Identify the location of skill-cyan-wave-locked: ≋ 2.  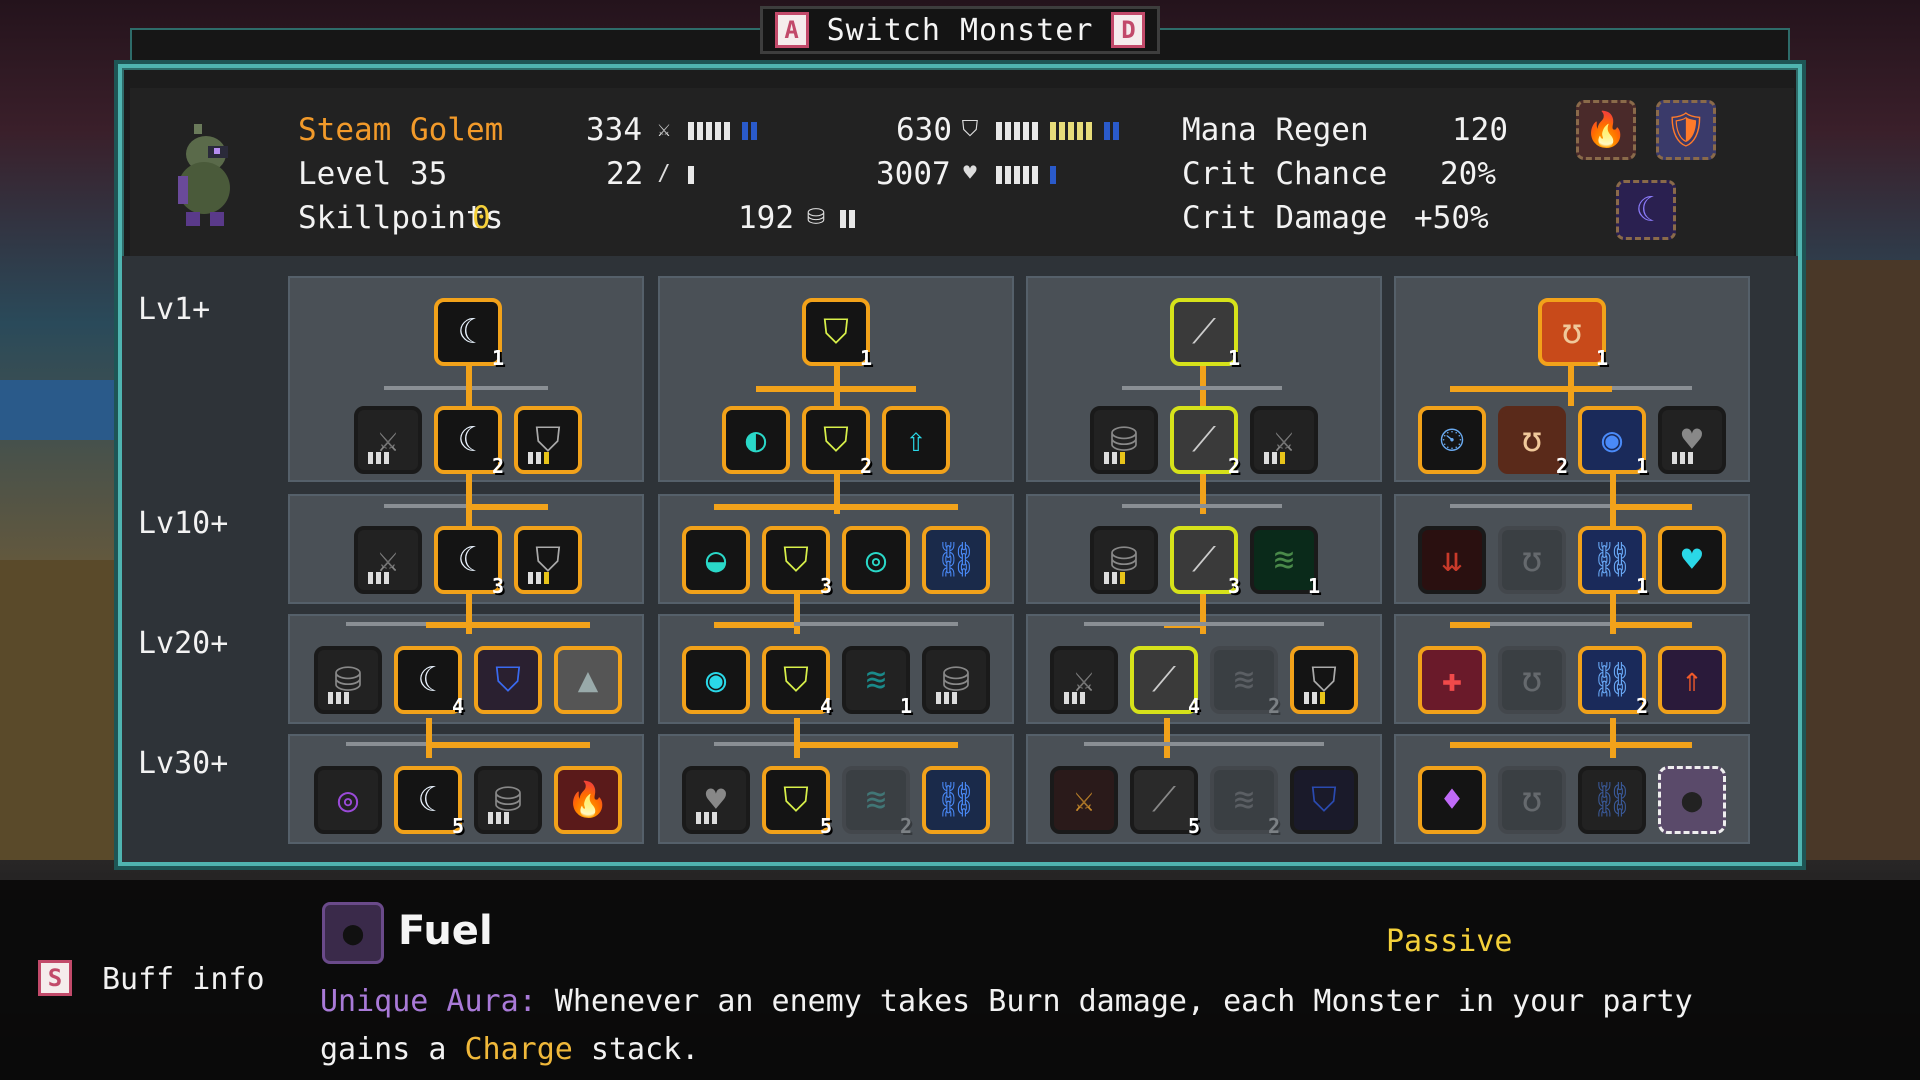
(877, 802).